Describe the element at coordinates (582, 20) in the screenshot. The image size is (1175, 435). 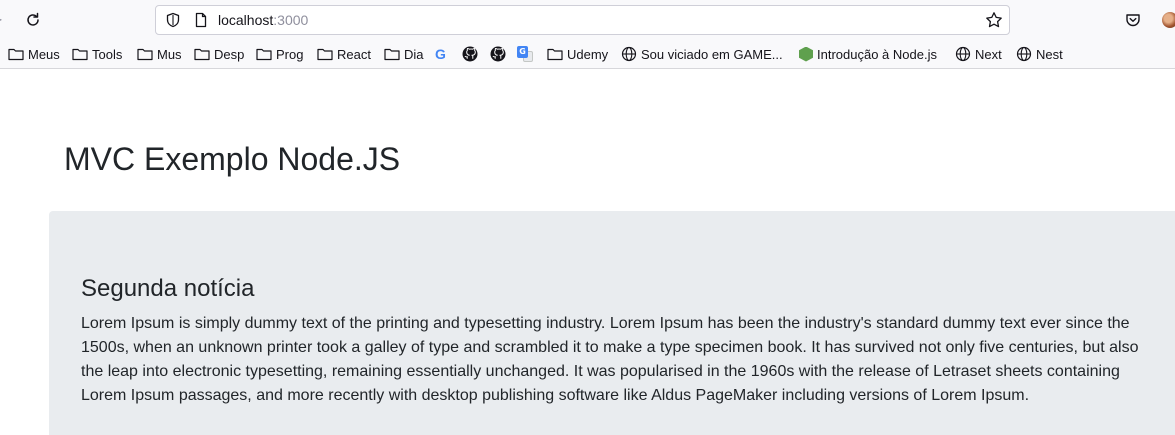
I see `address-bar: localhost:3000` at that location.